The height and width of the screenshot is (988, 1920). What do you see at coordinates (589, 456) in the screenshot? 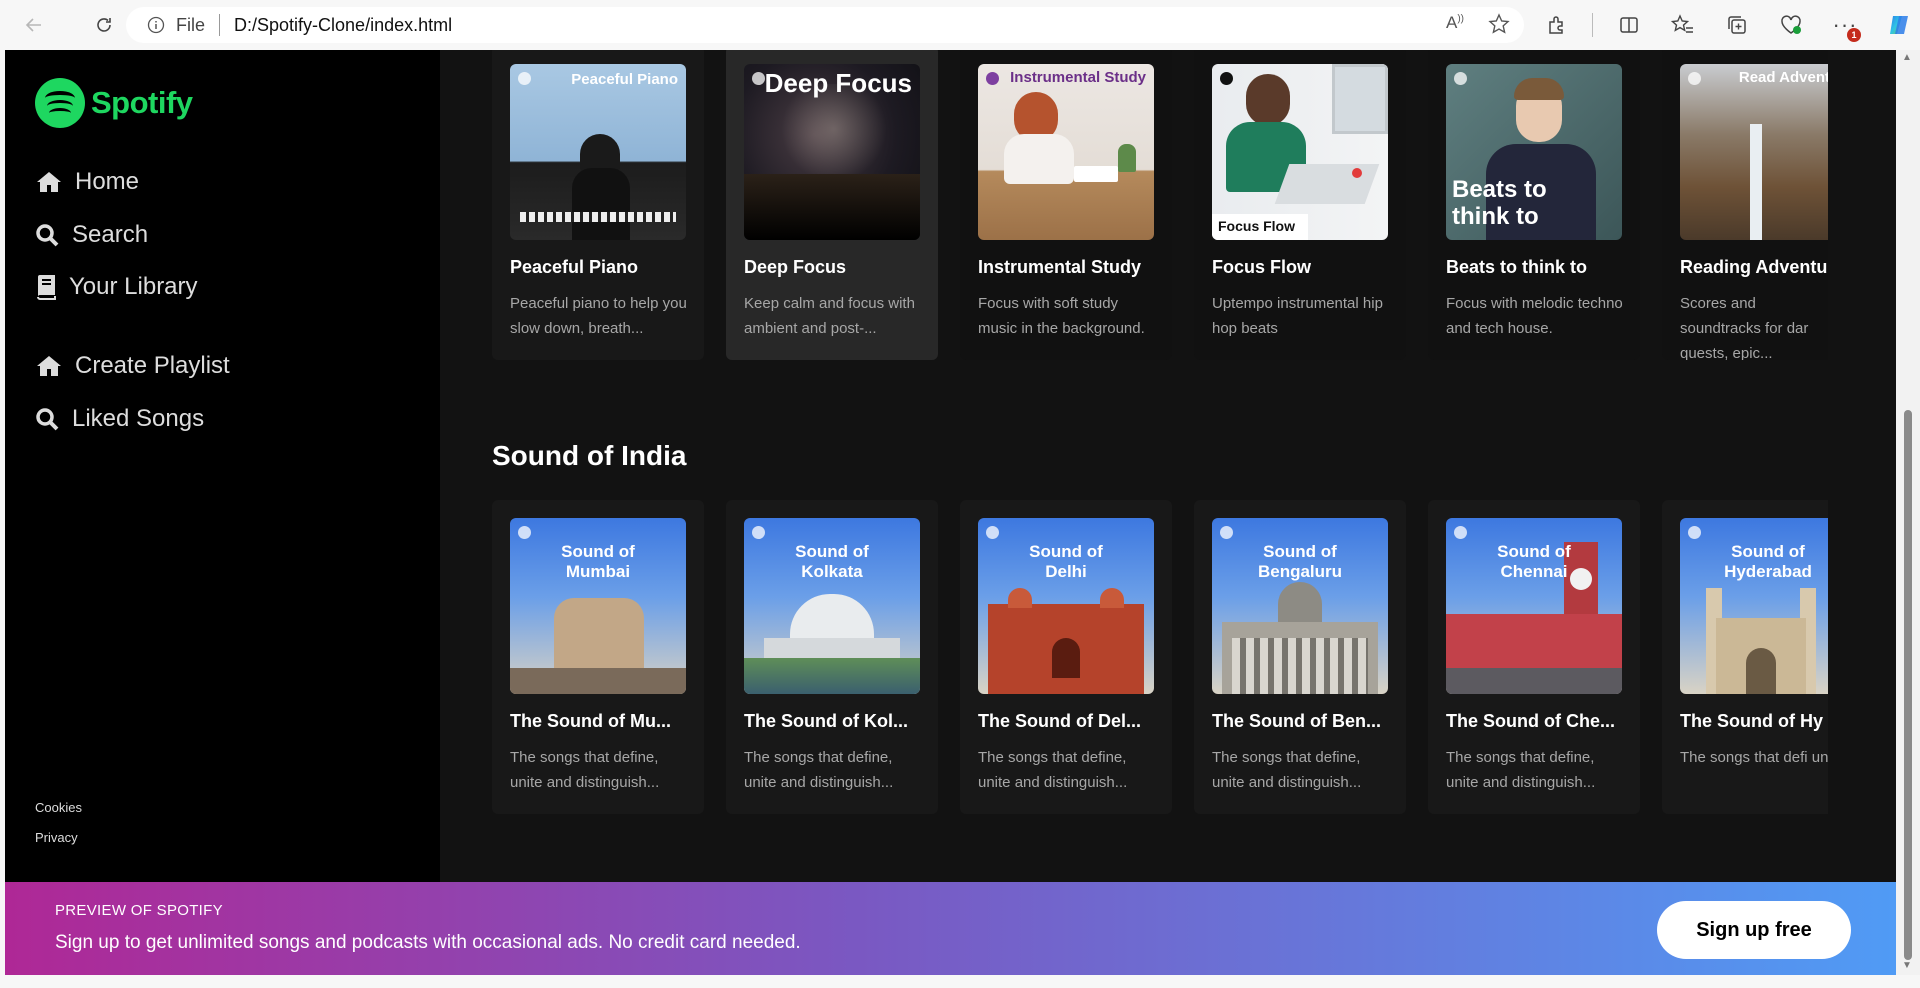
I see `section-title: Sound of India` at bounding box center [589, 456].